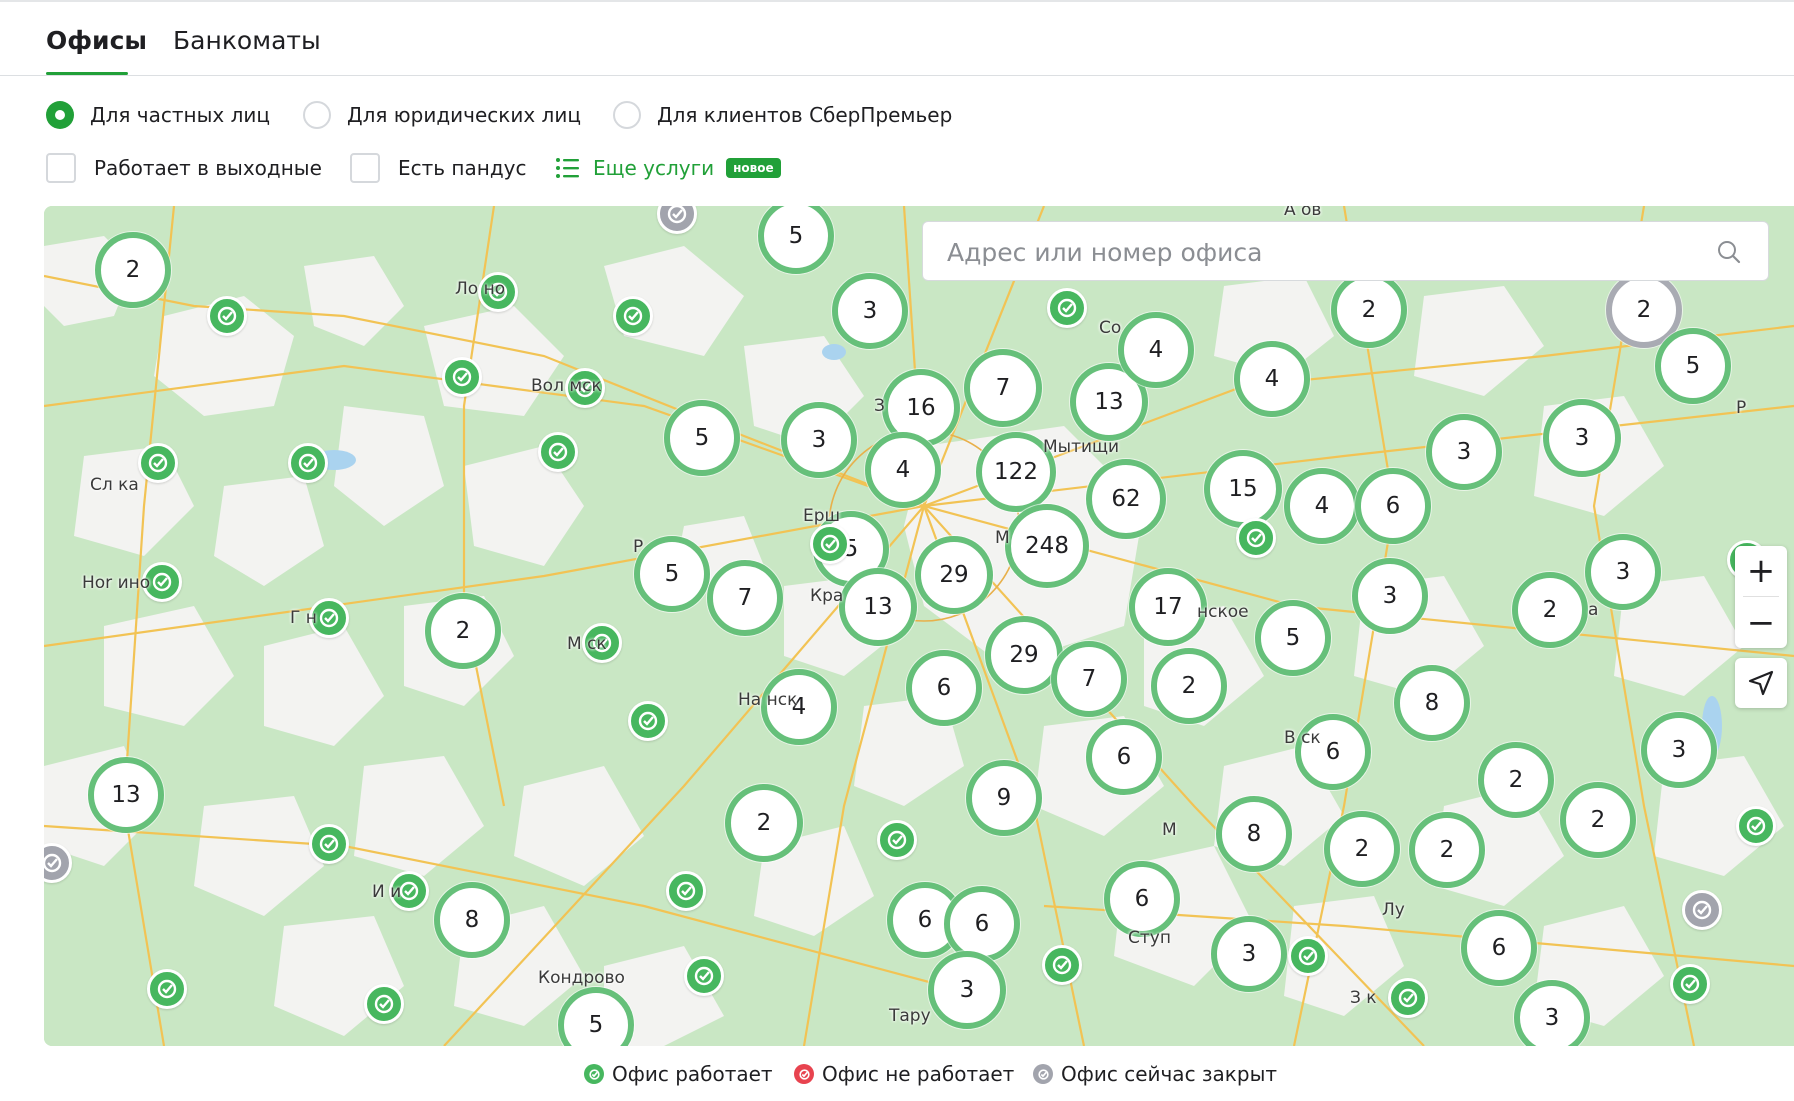  What do you see at coordinates (954, 575) in the screenshot?
I see `office-cluster: 29` at bounding box center [954, 575].